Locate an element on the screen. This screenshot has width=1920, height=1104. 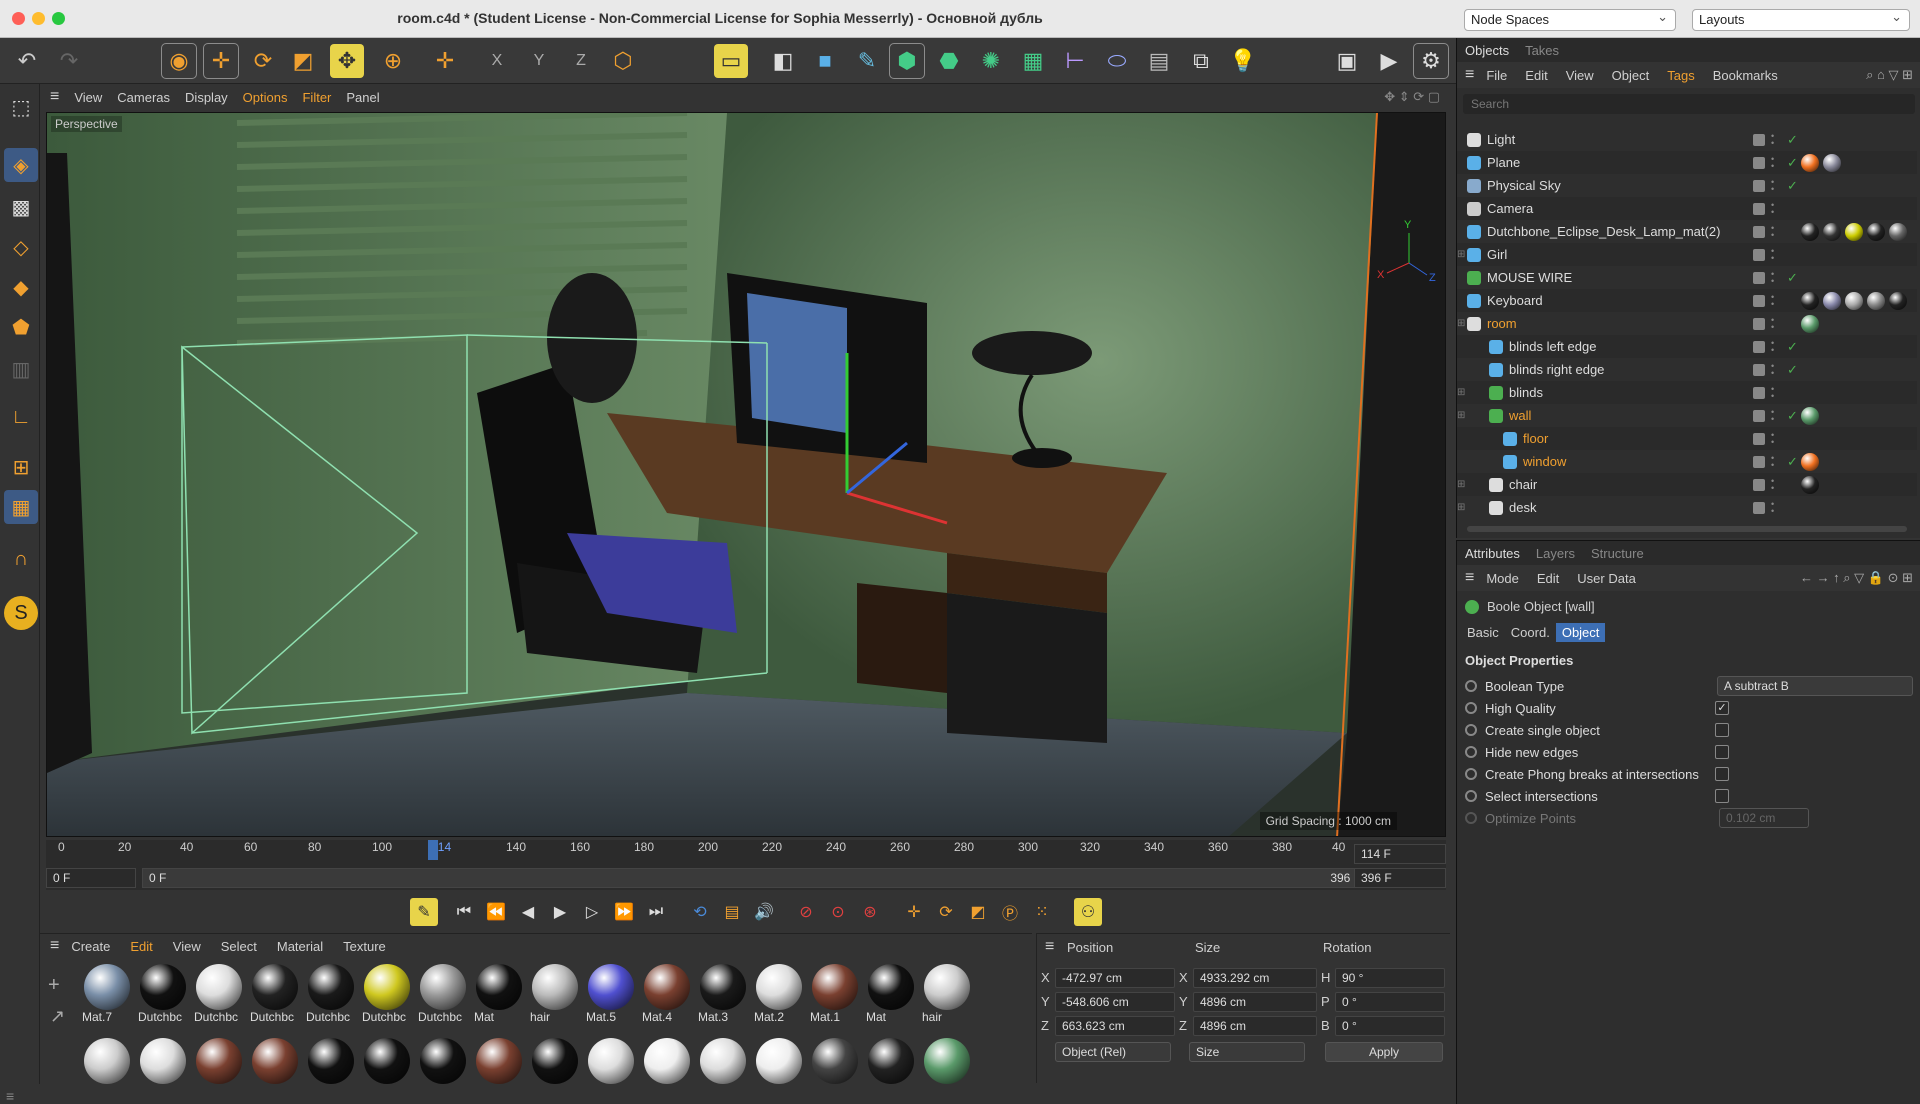
tab-attributes: Attributes is located at coordinates (1492, 553).